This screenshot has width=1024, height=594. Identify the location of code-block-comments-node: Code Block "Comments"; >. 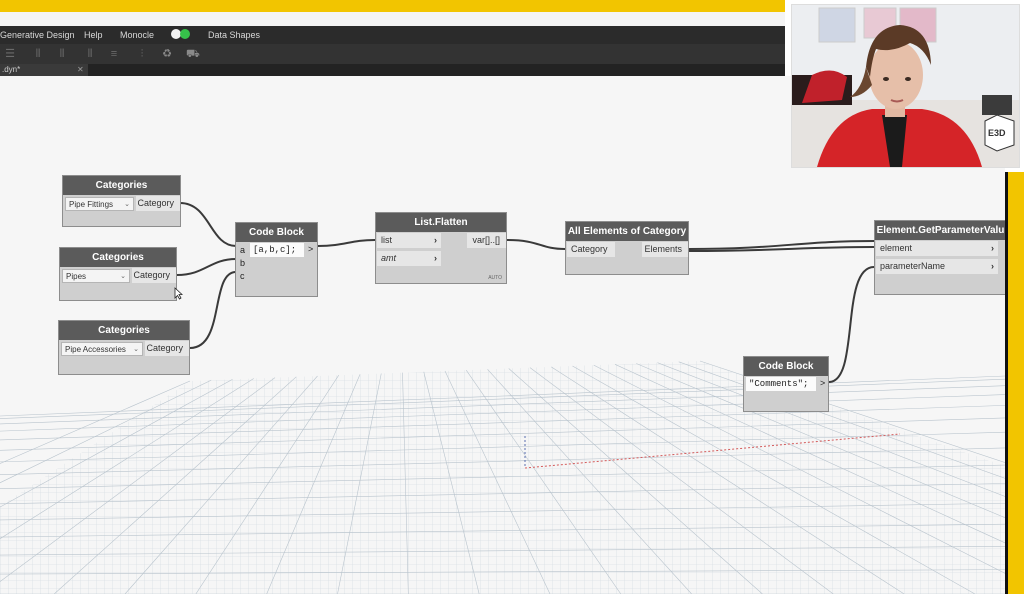
(786, 384).